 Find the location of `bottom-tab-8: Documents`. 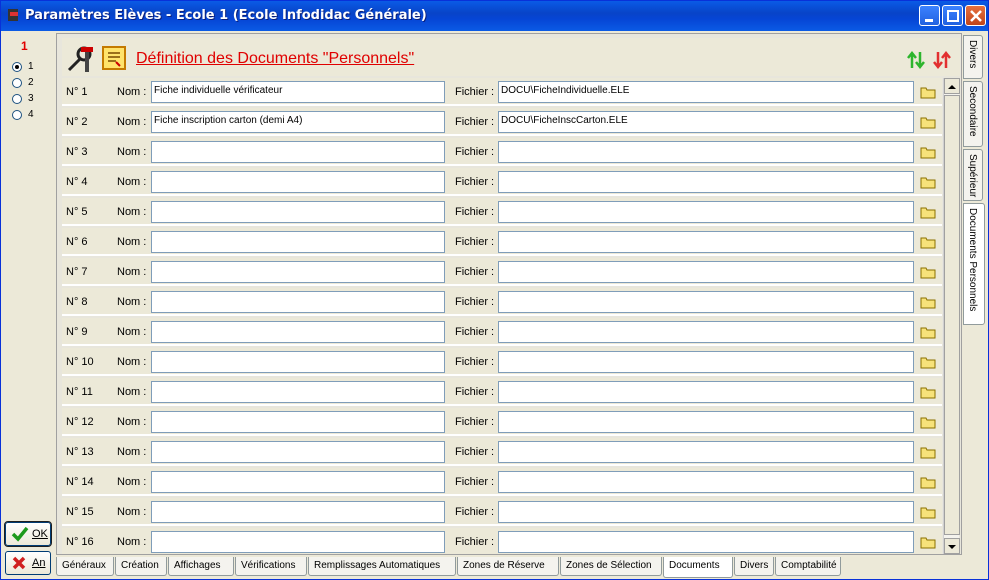

bottom-tab-8: Documents is located at coordinates (698, 567).